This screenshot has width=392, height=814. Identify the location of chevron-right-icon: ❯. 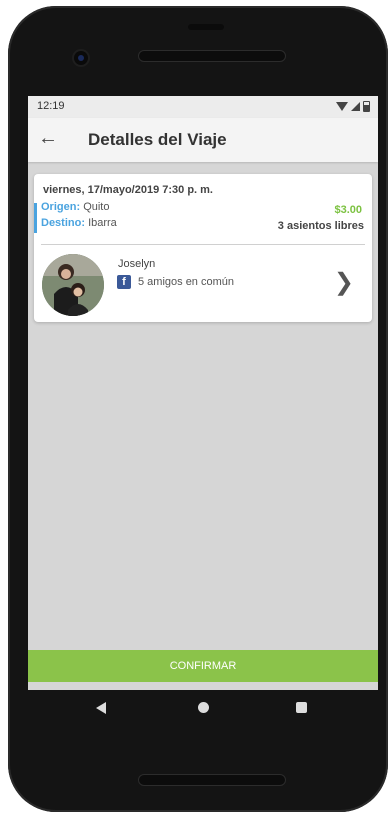
(344, 282).